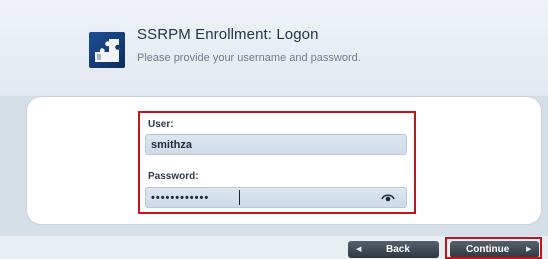  Describe the element at coordinates (276, 197) in the screenshot. I see `password-input` at that location.